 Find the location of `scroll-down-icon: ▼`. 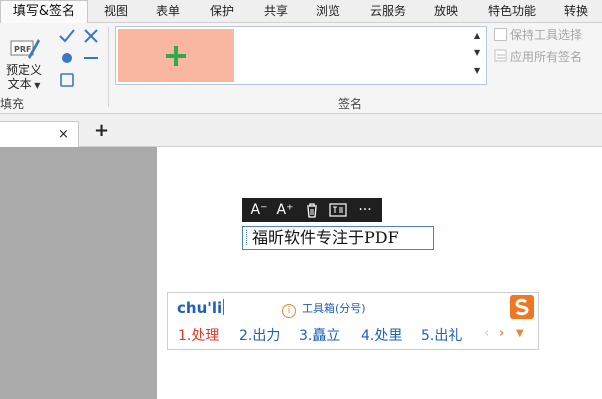

scroll-down-icon: ▼ is located at coordinates (477, 53).